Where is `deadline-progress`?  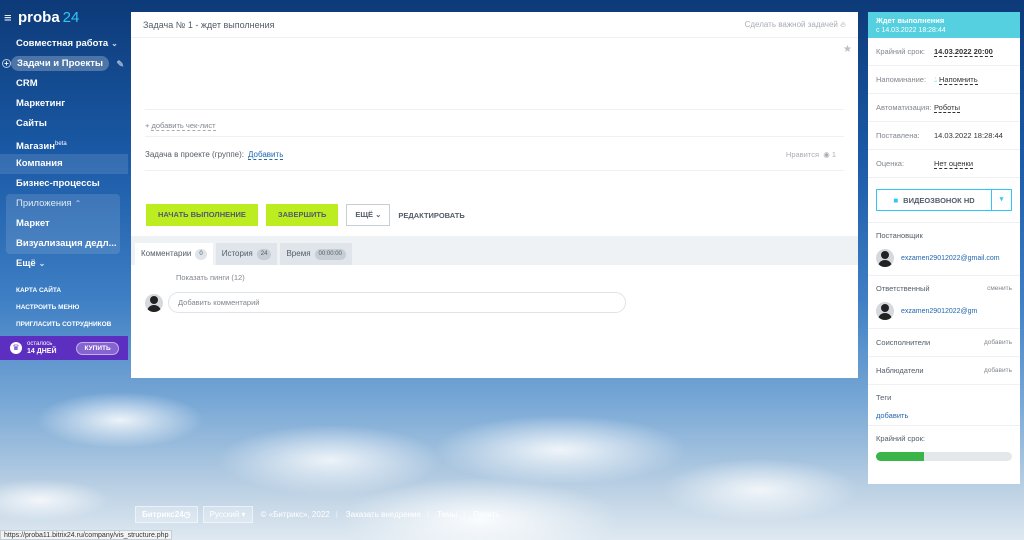
deadline-progress is located at coordinates (944, 456).